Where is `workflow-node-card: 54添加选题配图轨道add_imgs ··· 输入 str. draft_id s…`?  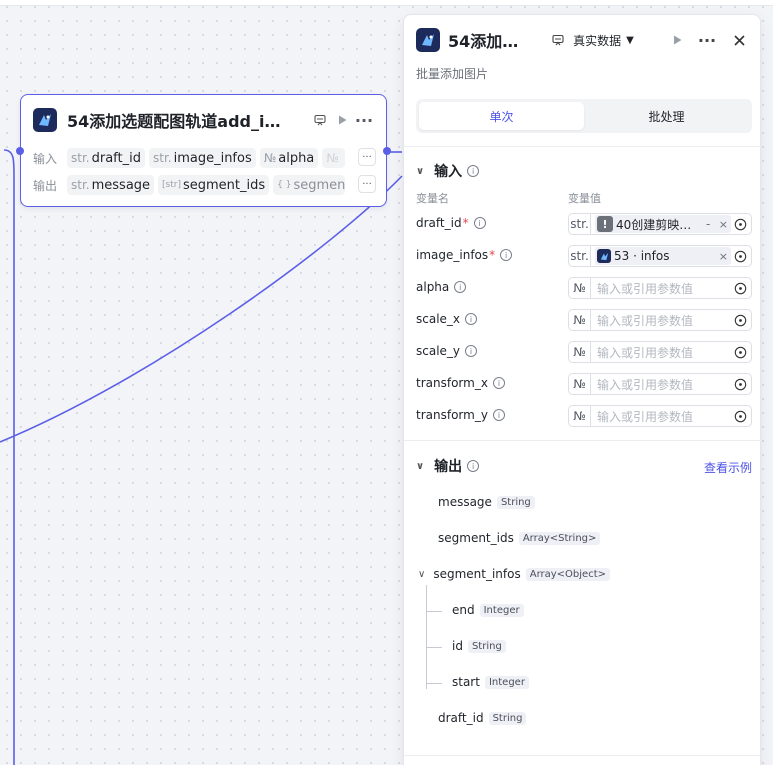 workflow-node-card: 54添加选题配图轨道add_imgs ··· 输入 str. draft_id s… is located at coordinates (203, 150).